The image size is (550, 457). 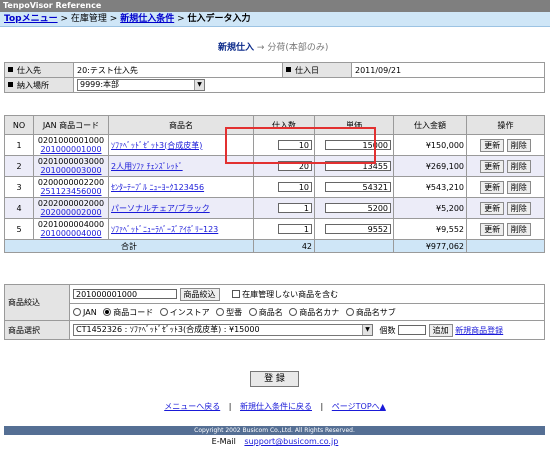 I want to click on register-button: 登 録, so click(x=274, y=379).